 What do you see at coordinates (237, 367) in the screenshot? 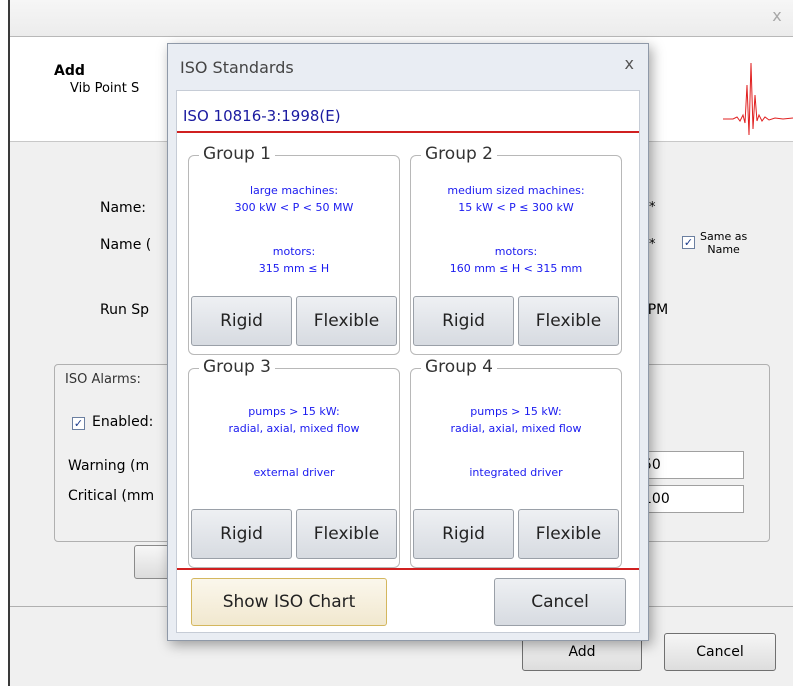
I see `group-title: Group 3` at bounding box center [237, 367].